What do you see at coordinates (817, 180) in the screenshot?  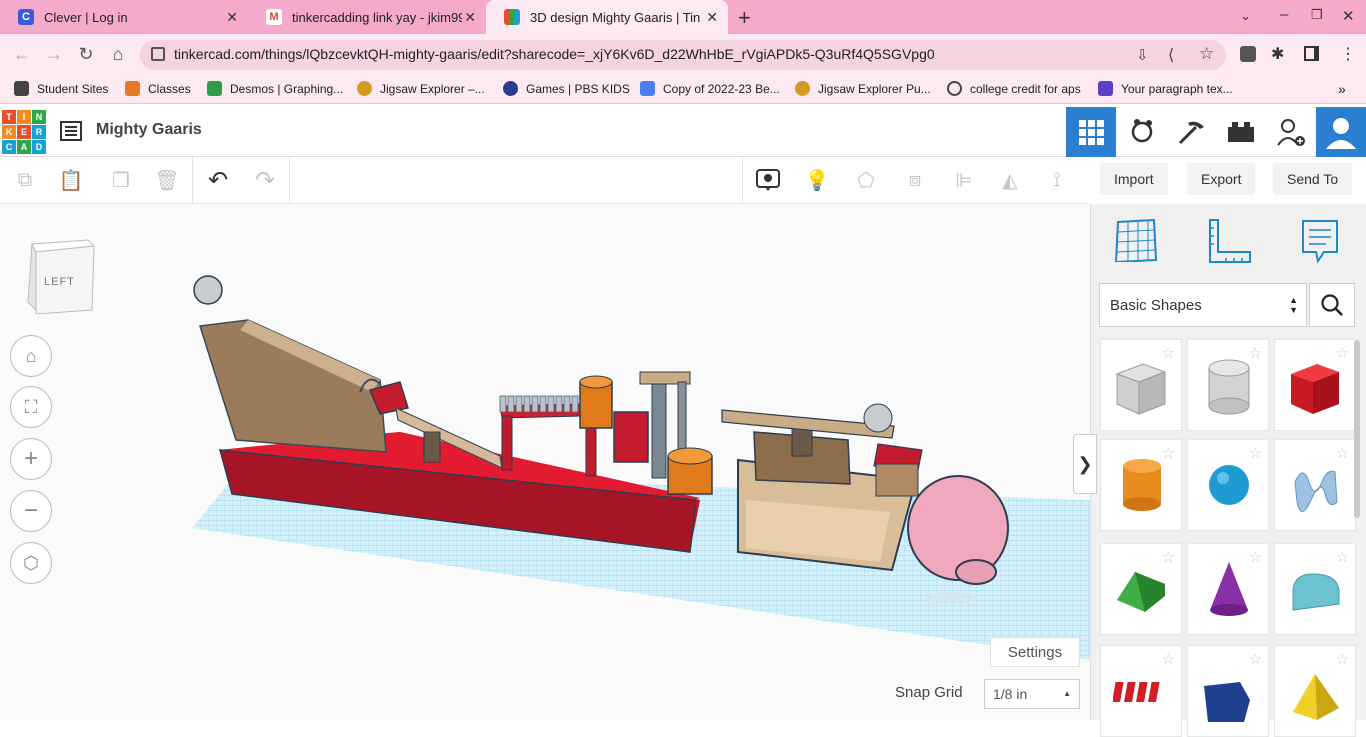 I see `light-icon: 💡` at bounding box center [817, 180].